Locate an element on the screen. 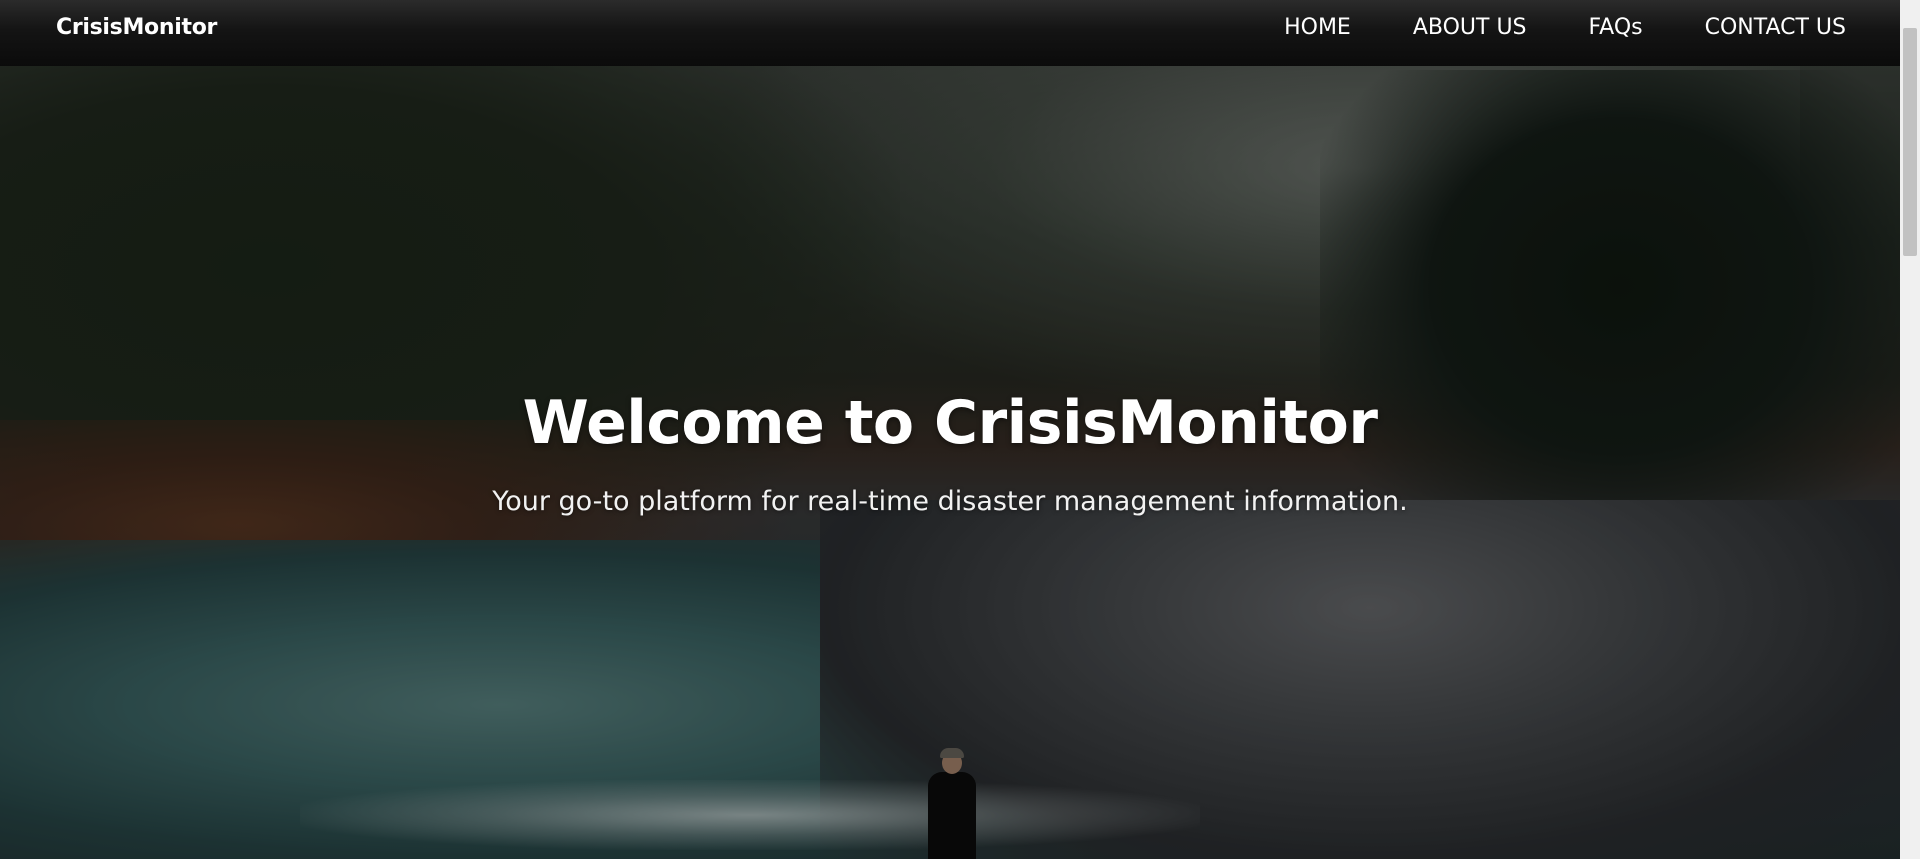  hero-title: Welcome to CrisisMonitor is located at coordinates (950, 423).